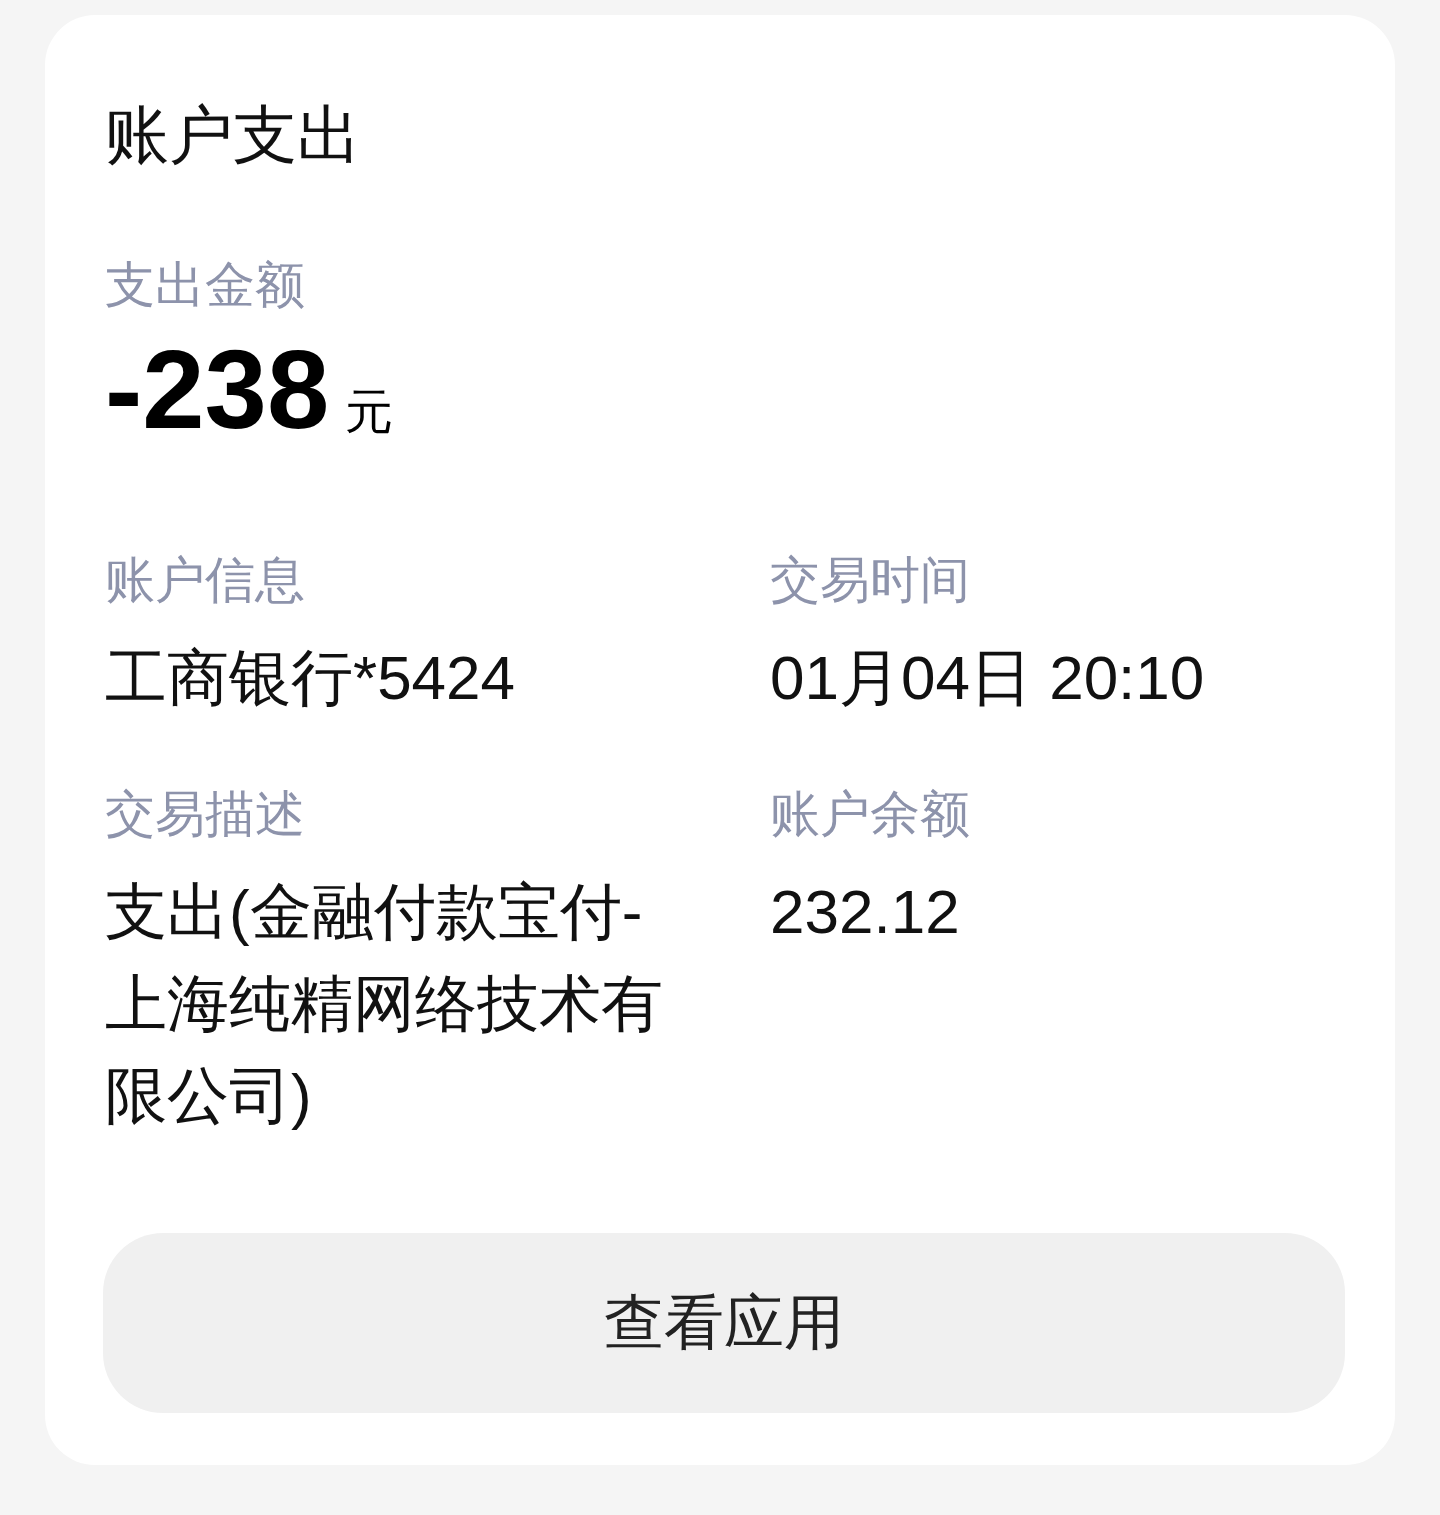  I want to click on field-label: 交易描述, so click(205, 814).